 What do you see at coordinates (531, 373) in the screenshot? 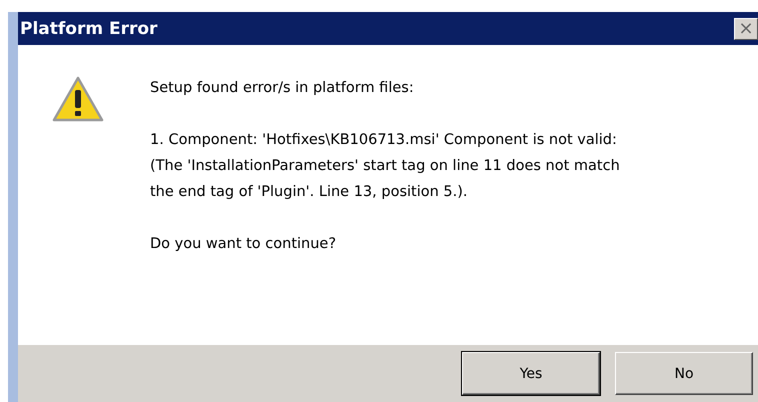
I see `yes-button: Yes` at bounding box center [531, 373].